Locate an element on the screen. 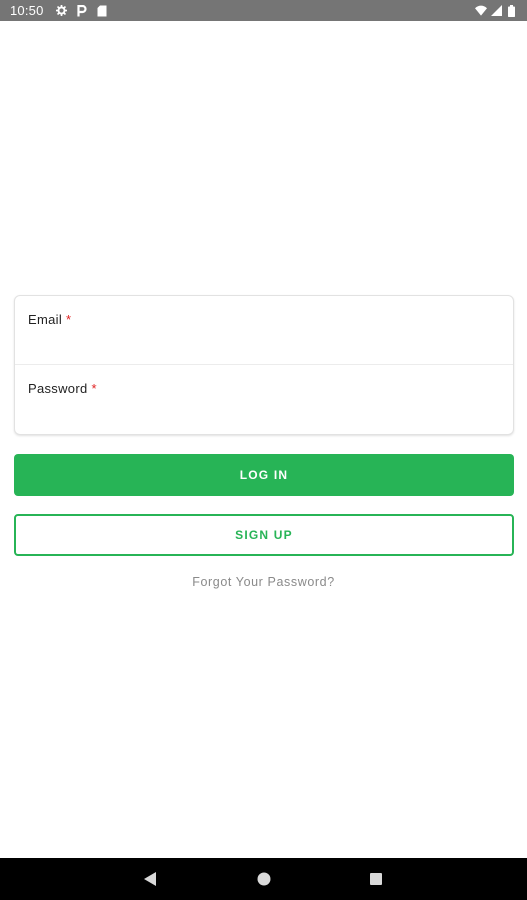 This screenshot has height=900, width=527. password-input is located at coordinates (264, 414).